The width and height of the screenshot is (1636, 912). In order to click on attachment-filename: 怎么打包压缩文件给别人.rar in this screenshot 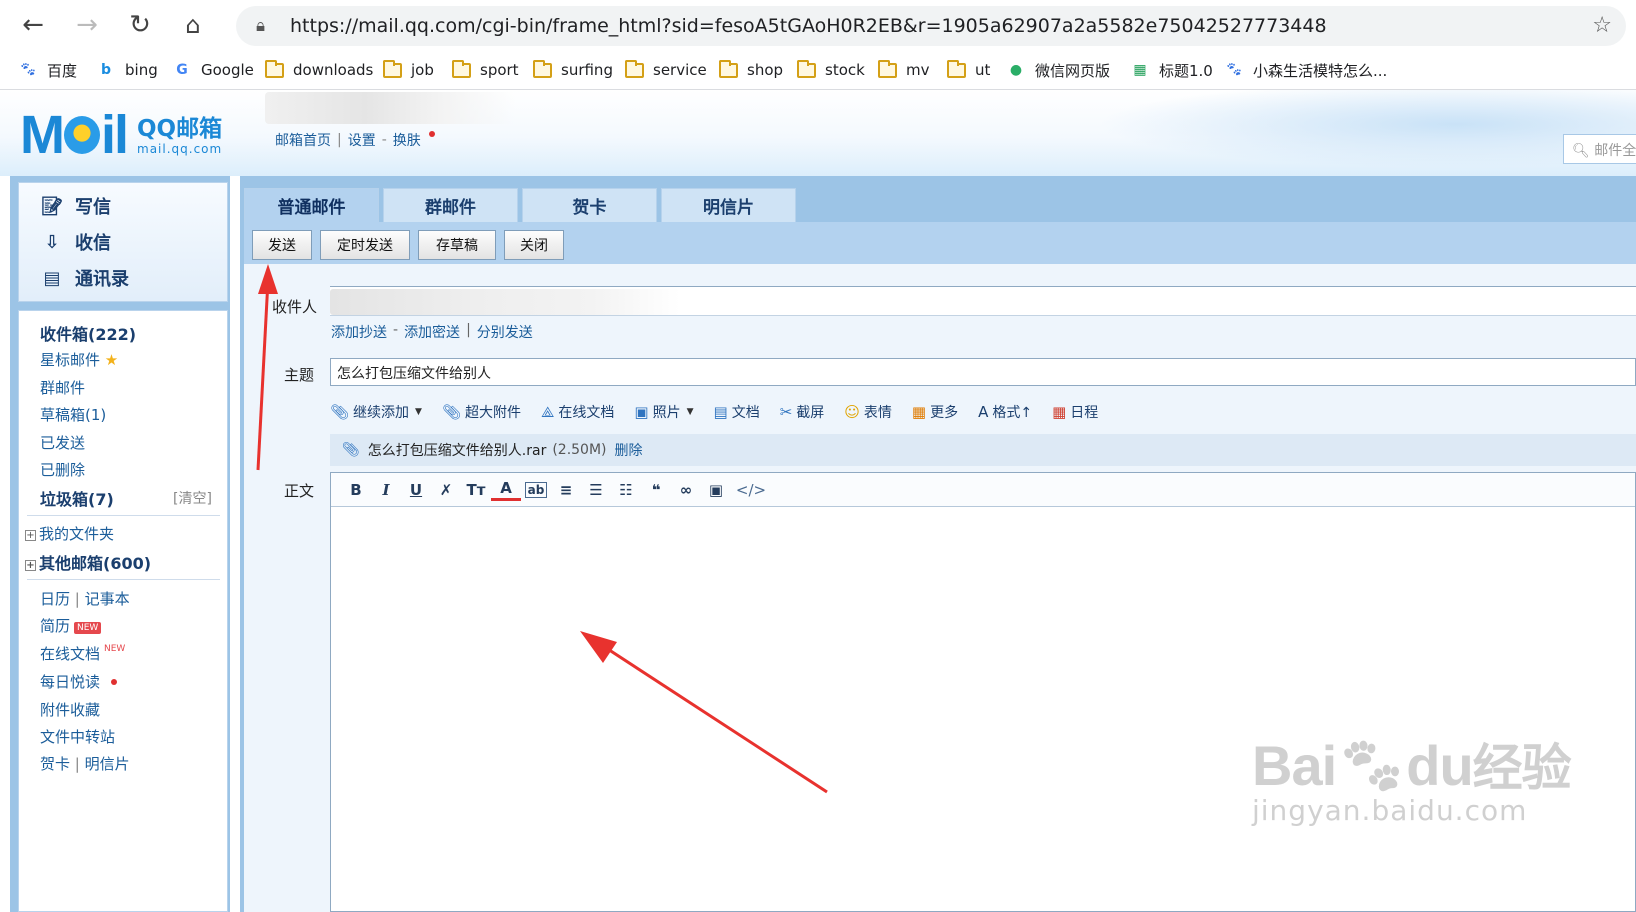, I will do `click(457, 451)`.